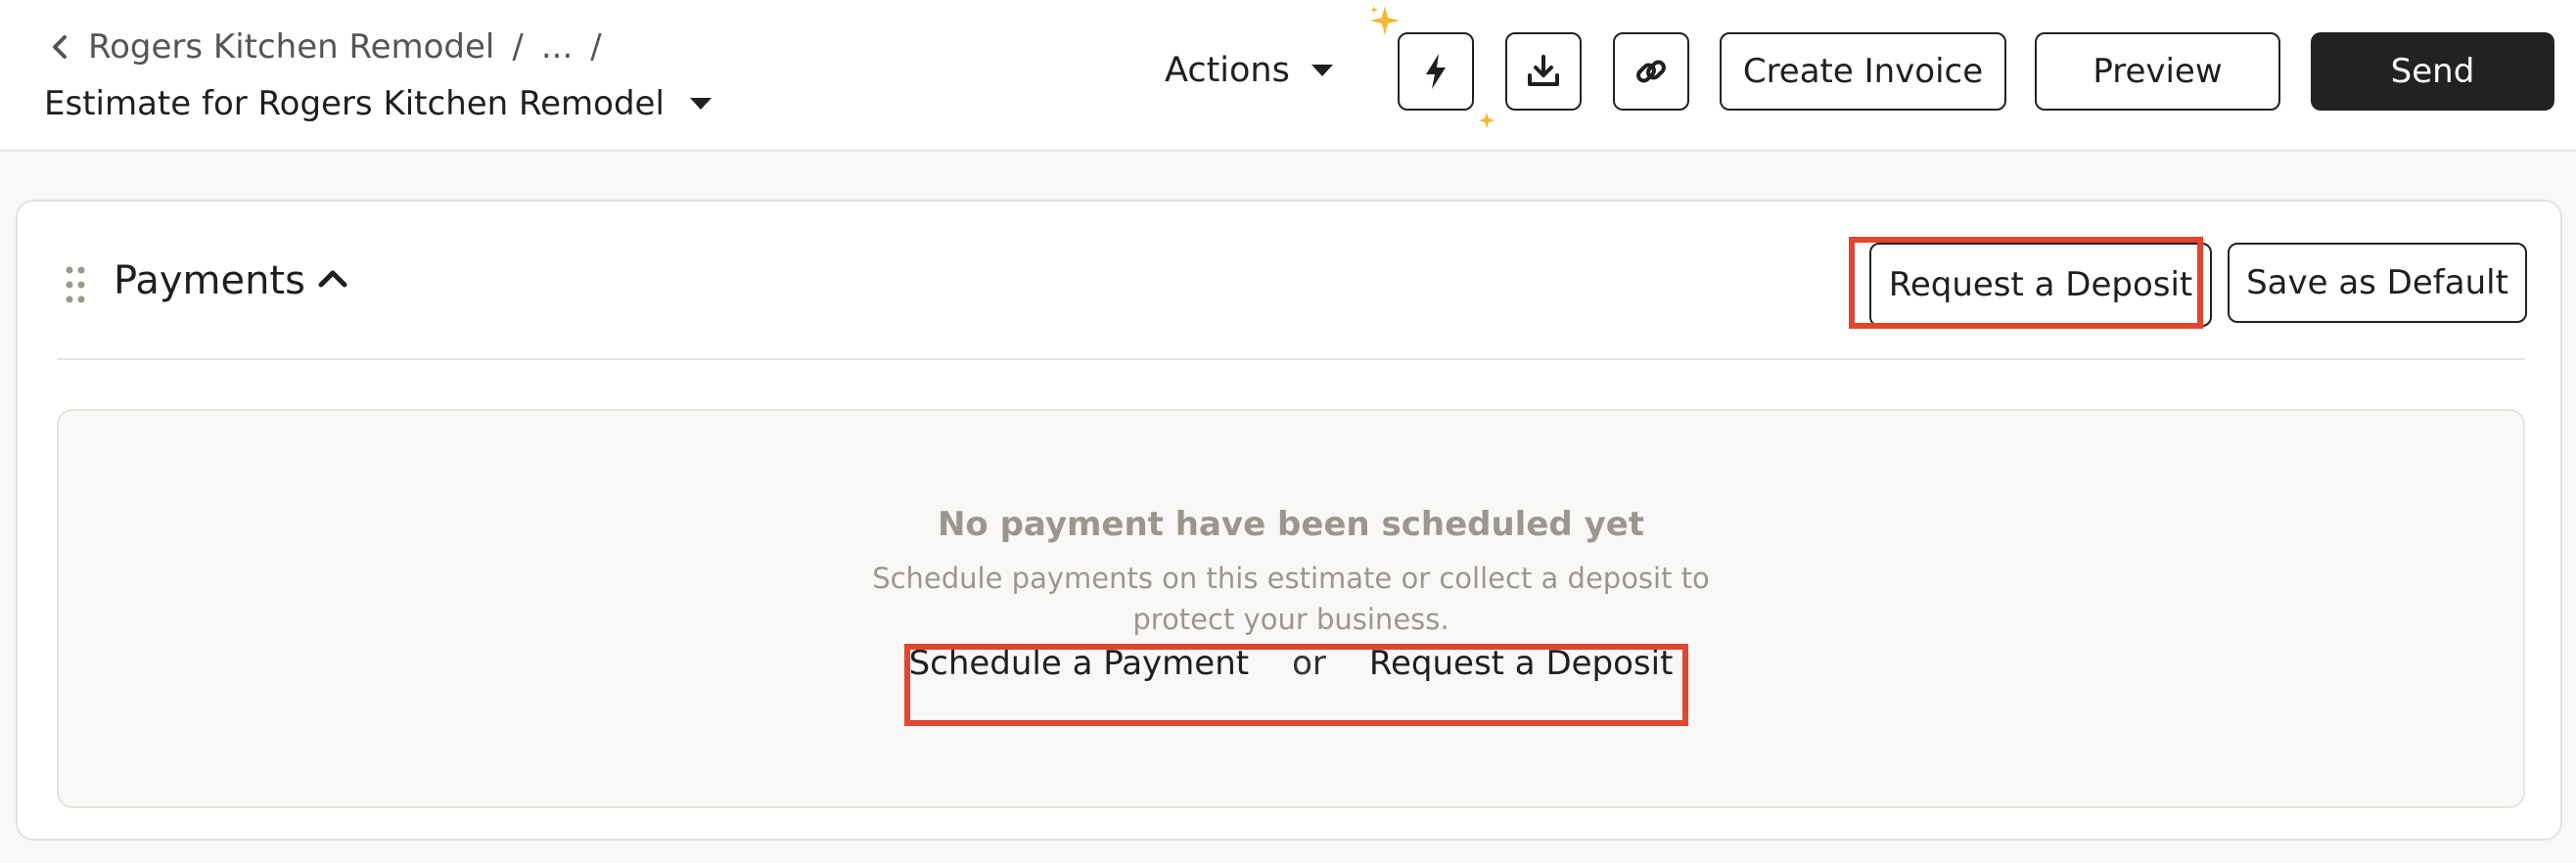  What do you see at coordinates (332, 278) in the screenshot?
I see `chevron-up-icon` at bounding box center [332, 278].